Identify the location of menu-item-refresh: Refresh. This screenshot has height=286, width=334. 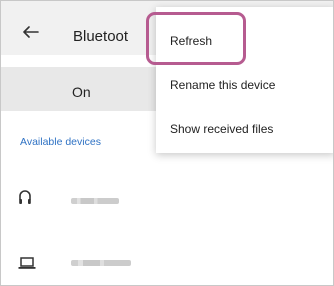
(191, 41).